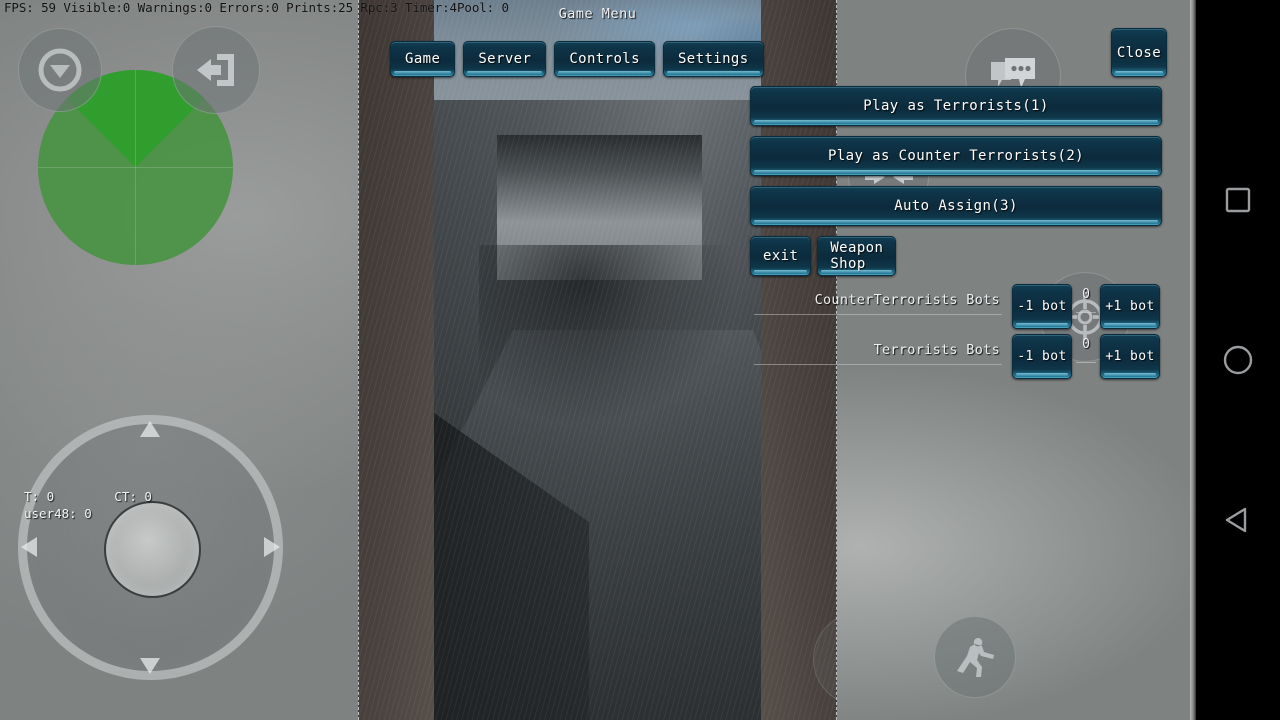 This screenshot has height=720, width=1280. I want to click on menu-tab-bar: Game Server Controls Settings, so click(577, 59).